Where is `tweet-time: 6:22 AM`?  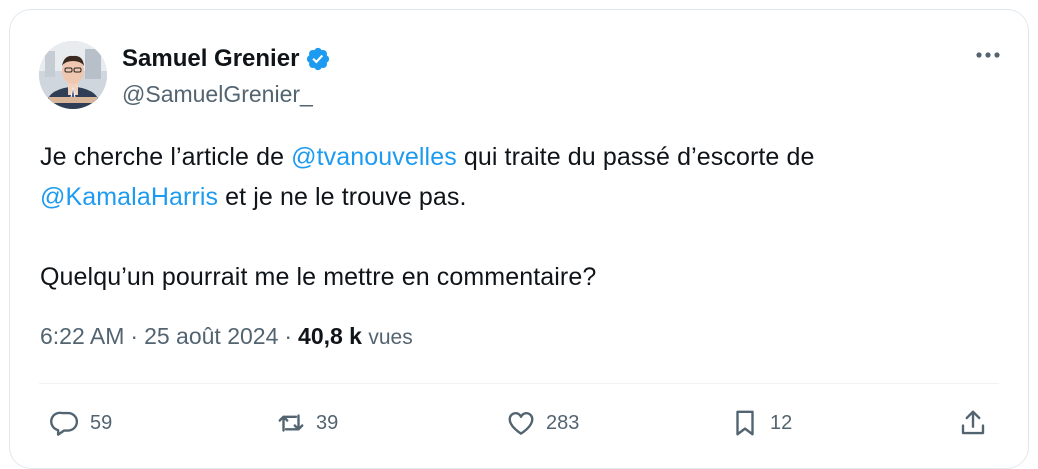 tweet-time: 6:22 AM is located at coordinates (82, 336).